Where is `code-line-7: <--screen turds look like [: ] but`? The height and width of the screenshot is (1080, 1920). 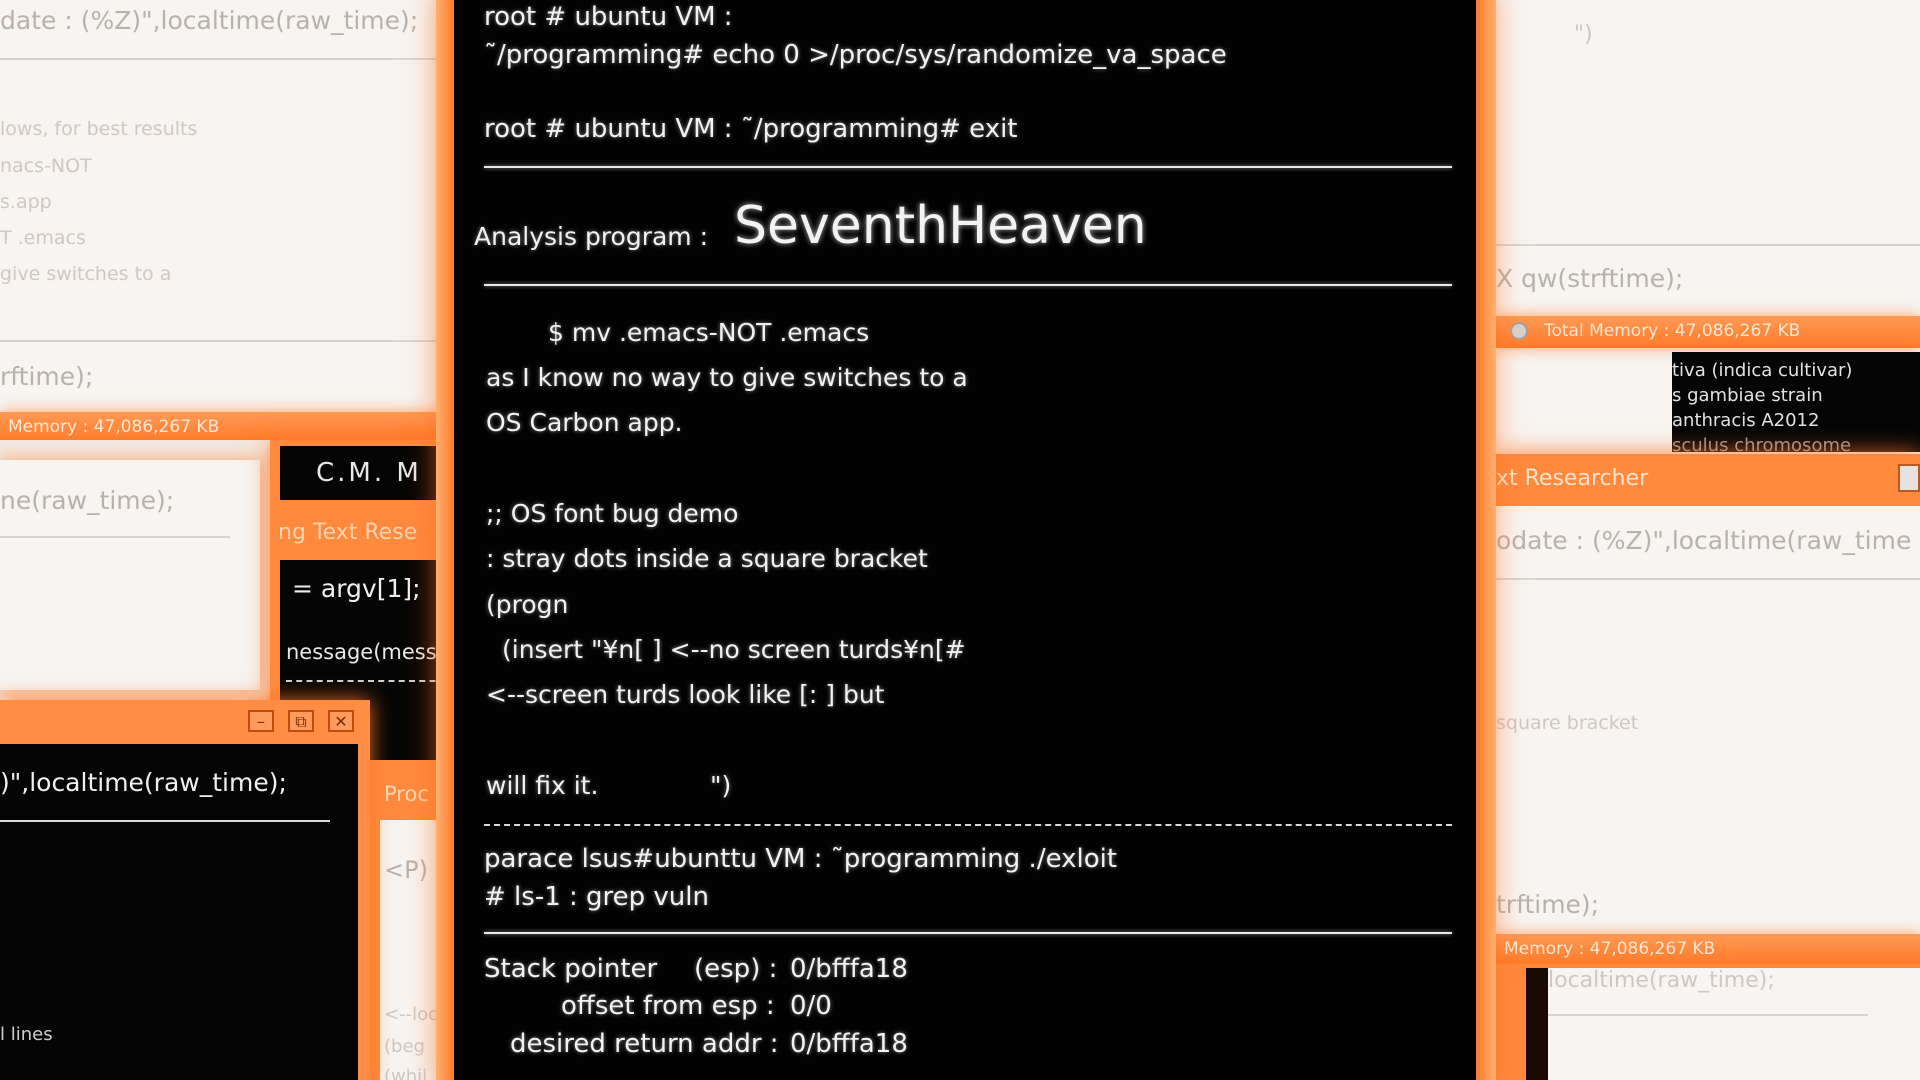 code-line-7: <--screen turds look like [: ] but is located at coordinates (685, 694).